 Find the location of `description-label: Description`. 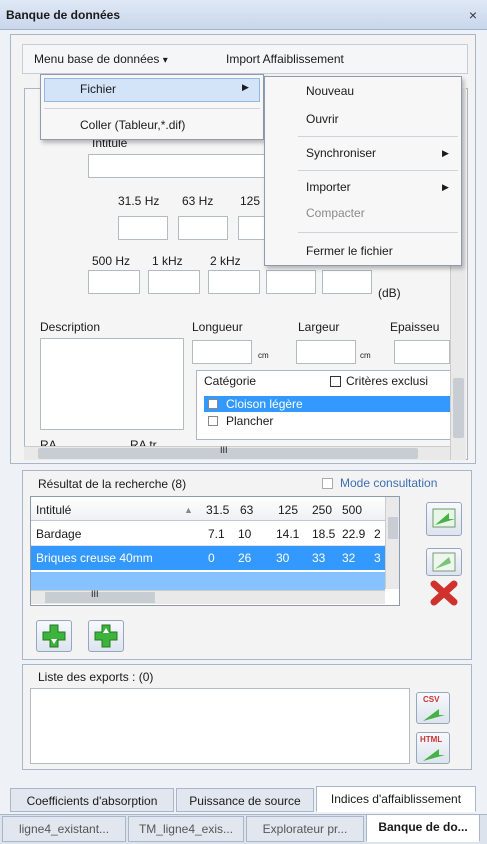

description-label: Description is located at coordinates (70, 327).